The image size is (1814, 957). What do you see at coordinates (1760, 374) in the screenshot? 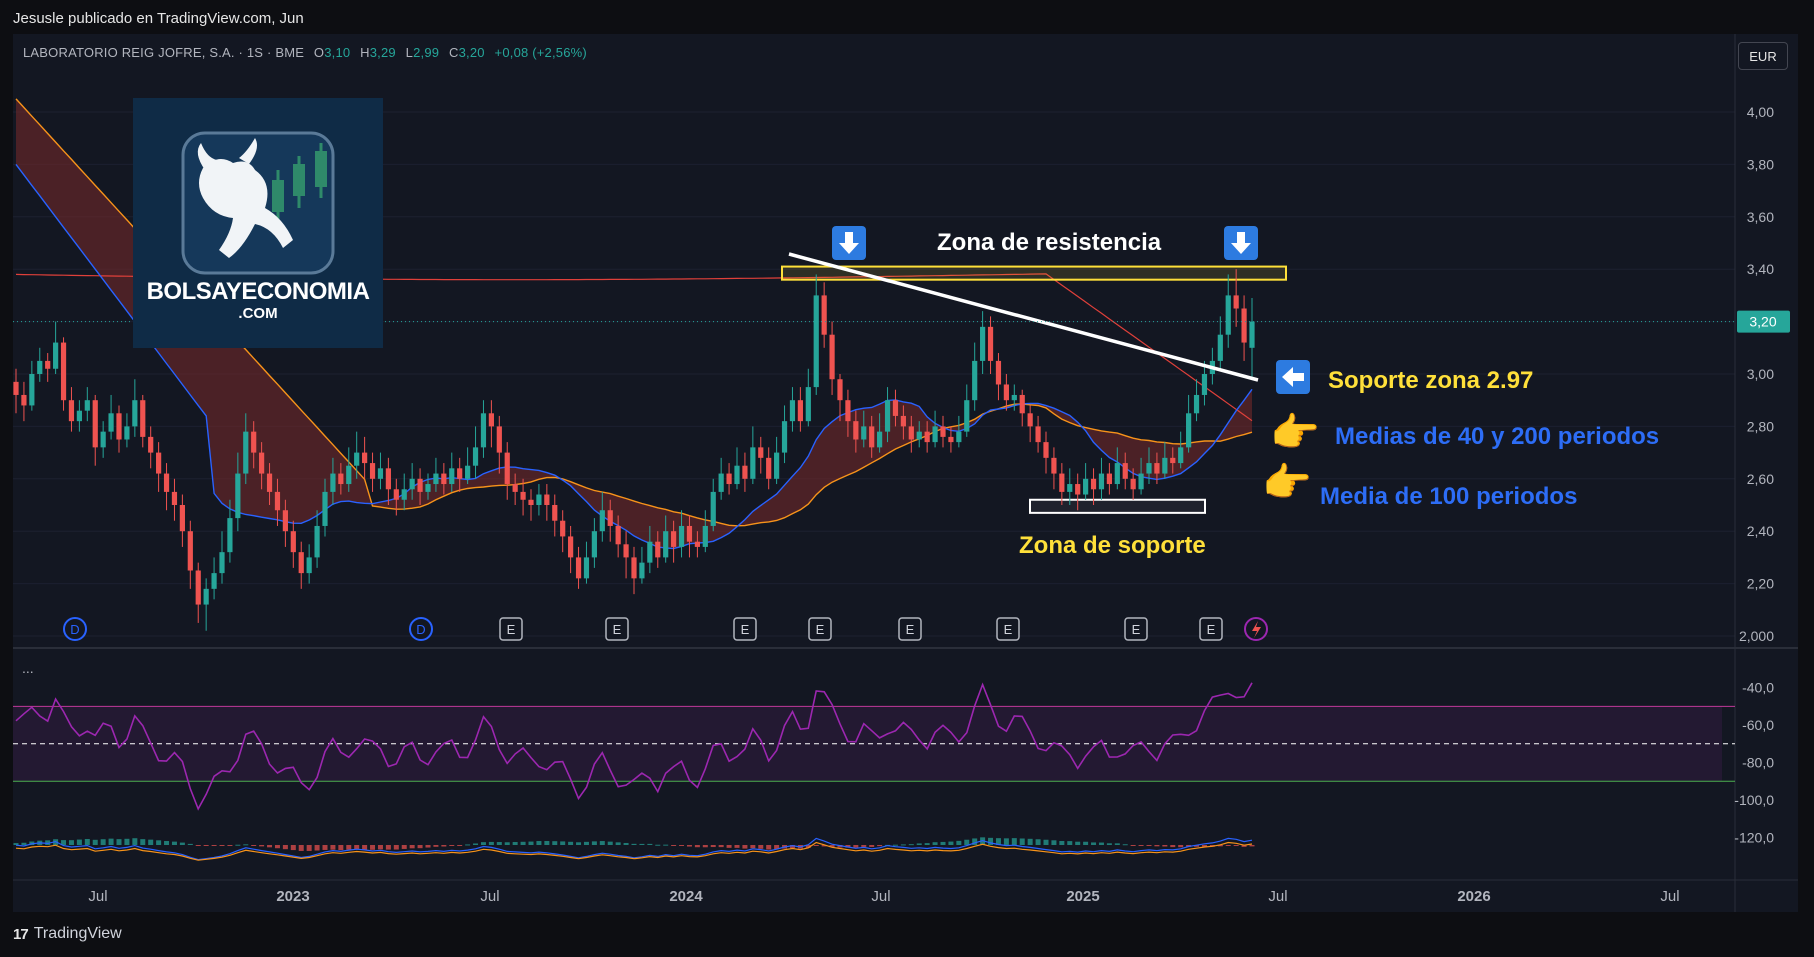
I see `price-tick-label: 3,00` at bounding box center [1760, 374].